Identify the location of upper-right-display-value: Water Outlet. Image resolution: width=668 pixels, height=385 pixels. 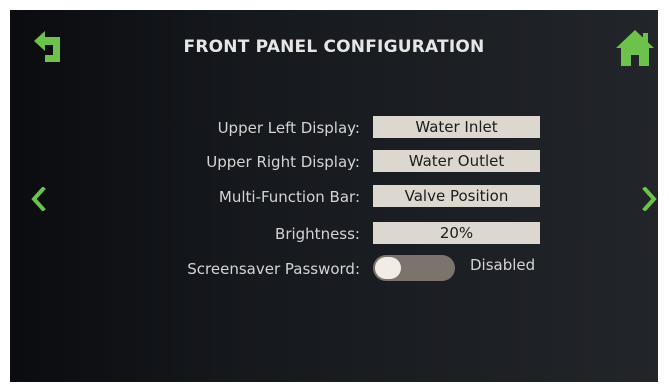
(456, 161).